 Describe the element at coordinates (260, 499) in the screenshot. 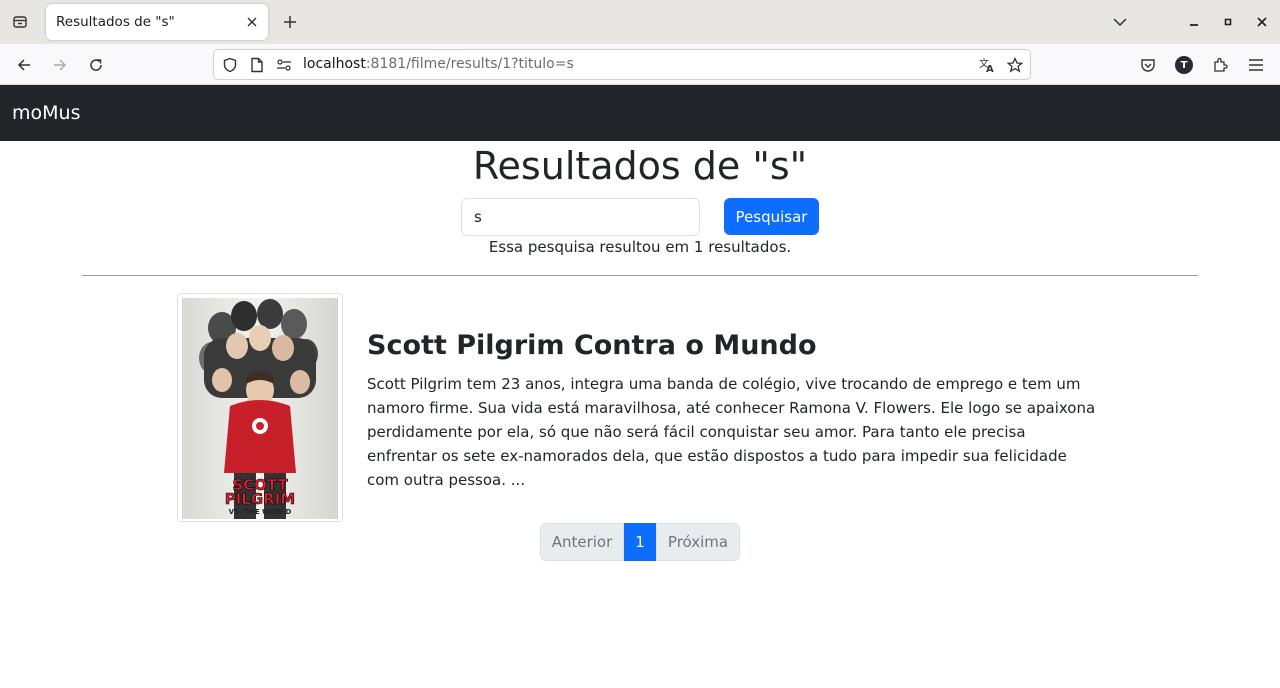

I see `poster-text-line-2: PILGRIM` at that location.